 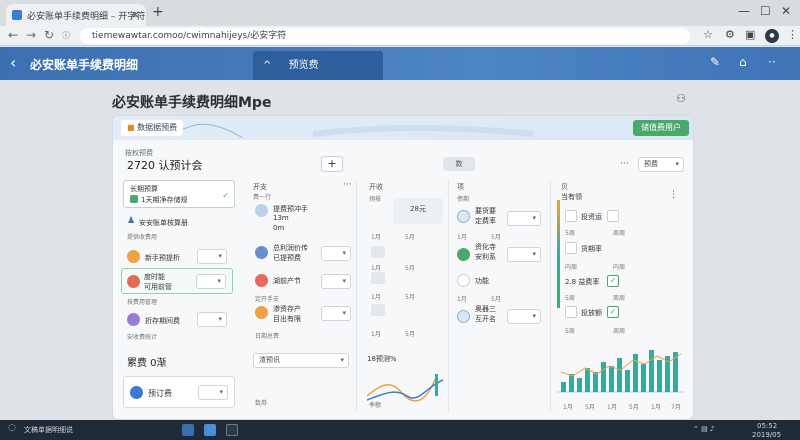 I want to click on more-icon: ··, so click(x=772, y=62).